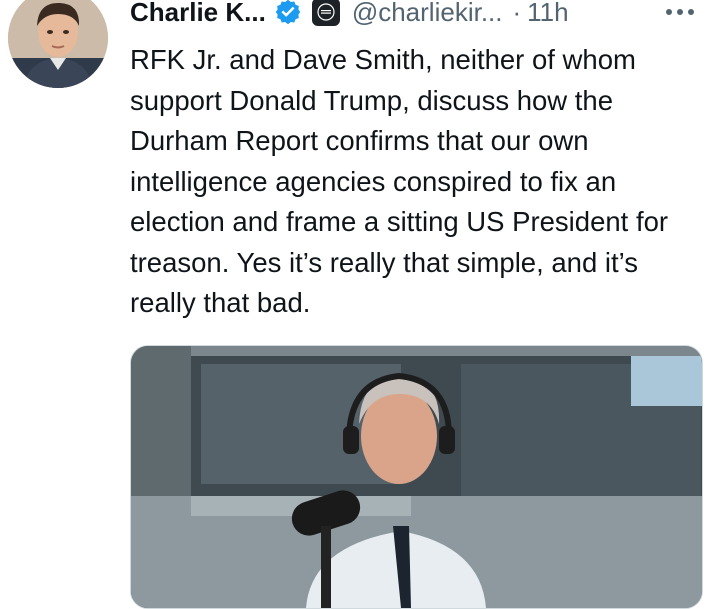 This screenshot has width=711, height=609. Describe the element at coordinates (349, 15) in the screenshot. I see `tweet-header: Charlie K... @charliekir... · 11h` at that location.